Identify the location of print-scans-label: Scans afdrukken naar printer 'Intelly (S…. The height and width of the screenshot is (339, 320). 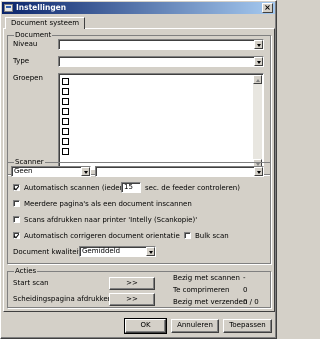
(111, 220).